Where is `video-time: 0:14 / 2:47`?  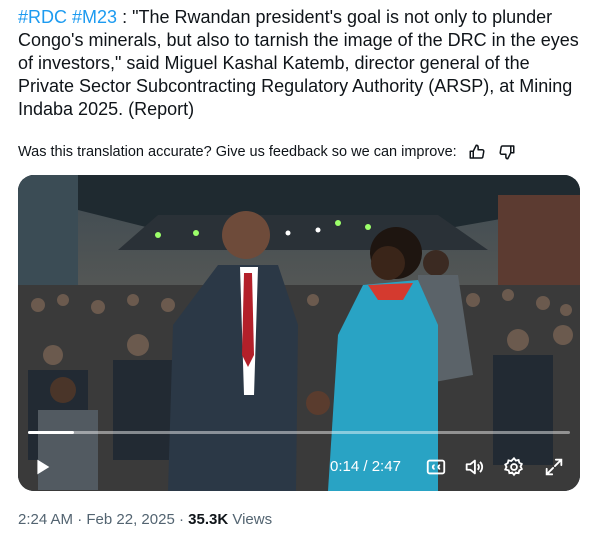 video-time: 0:14 / 2:47 is located at coordinates (365, 467).